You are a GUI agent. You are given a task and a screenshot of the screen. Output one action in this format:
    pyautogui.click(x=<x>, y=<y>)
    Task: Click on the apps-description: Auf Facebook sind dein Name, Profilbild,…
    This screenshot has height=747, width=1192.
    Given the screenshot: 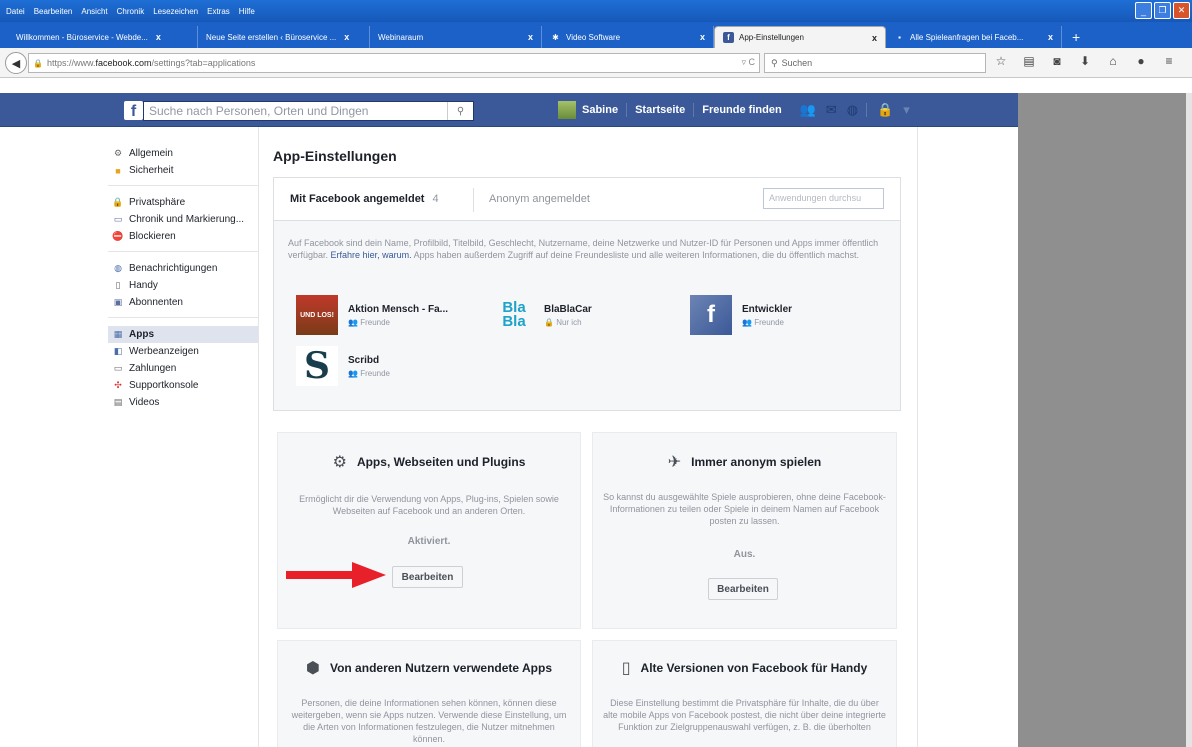 What is the action you would take?
    pyautogui.click(x=583, y=249)
    